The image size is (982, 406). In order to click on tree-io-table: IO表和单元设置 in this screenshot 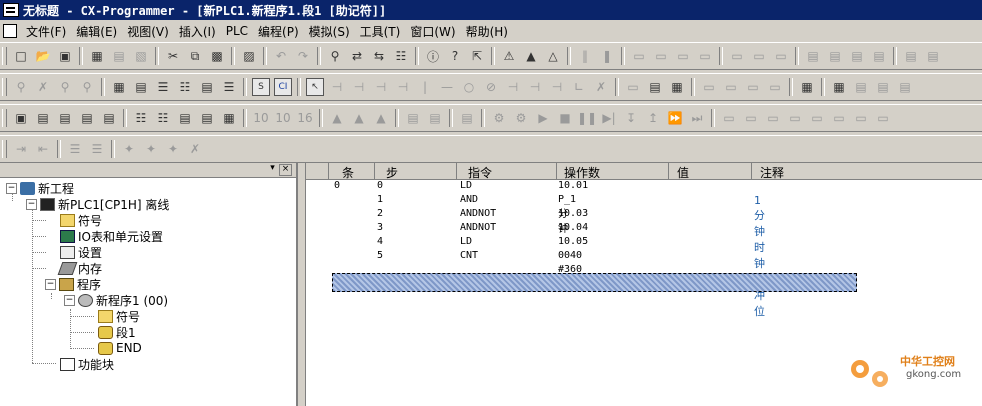, I will do `click(111, 236)`.